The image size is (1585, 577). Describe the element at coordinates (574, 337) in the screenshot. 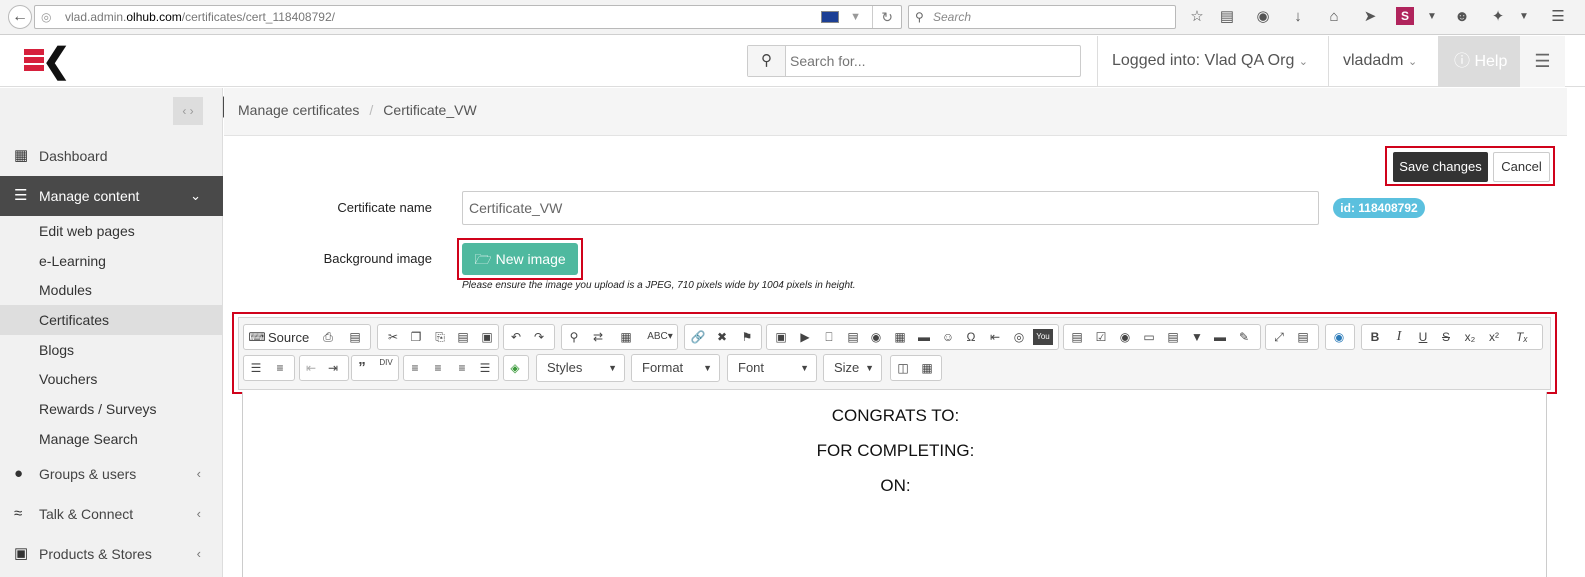

I see `find-icon: ⚲` at that location.